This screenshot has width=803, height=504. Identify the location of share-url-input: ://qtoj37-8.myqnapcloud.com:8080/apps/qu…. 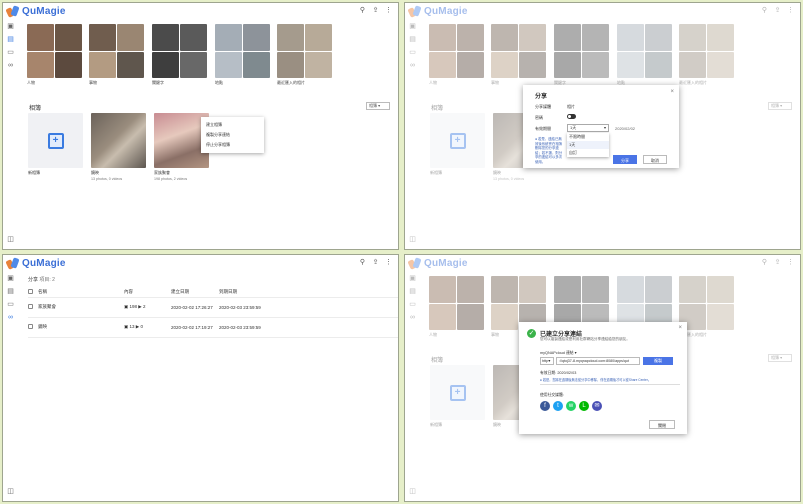
(598, 361).